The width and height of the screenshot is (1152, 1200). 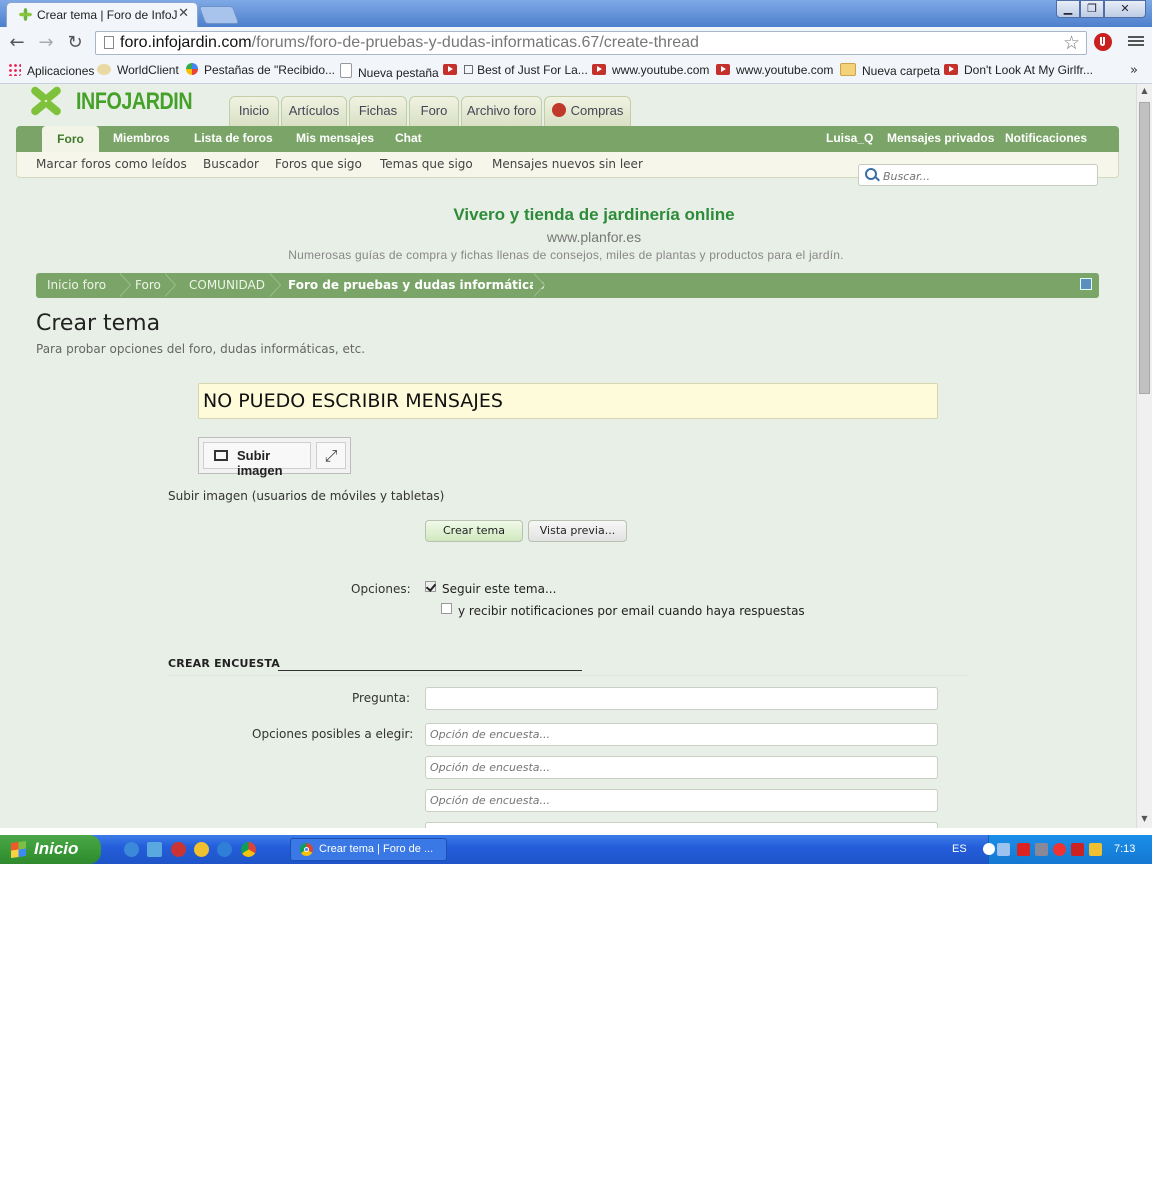 I want to click on bookmarks-overflow-icon: », so click(x=1134, y=70).